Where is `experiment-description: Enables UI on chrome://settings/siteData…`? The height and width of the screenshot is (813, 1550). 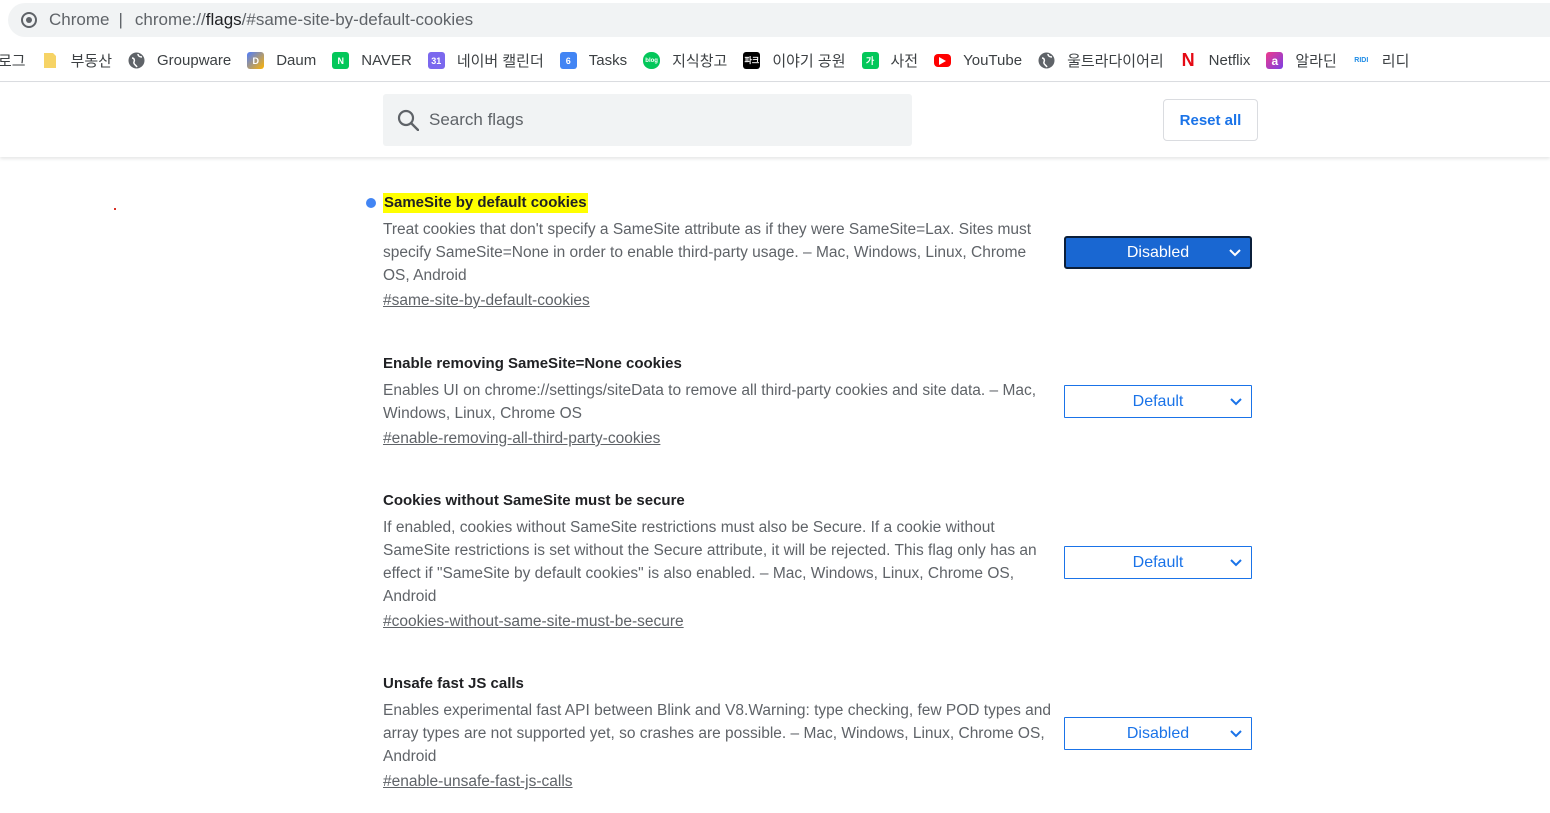
experiment-description: Enables UI on chrome://settings/siteData… is located at coordinates (710, 402).